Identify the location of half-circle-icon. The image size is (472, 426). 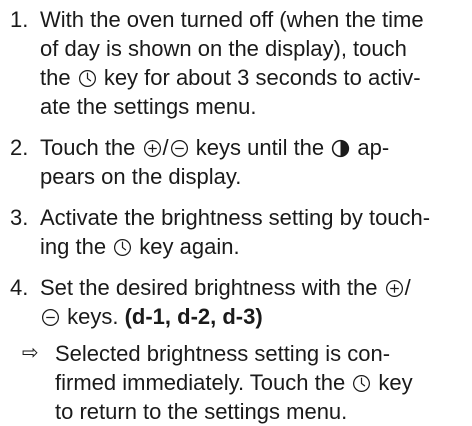
(340, 148).